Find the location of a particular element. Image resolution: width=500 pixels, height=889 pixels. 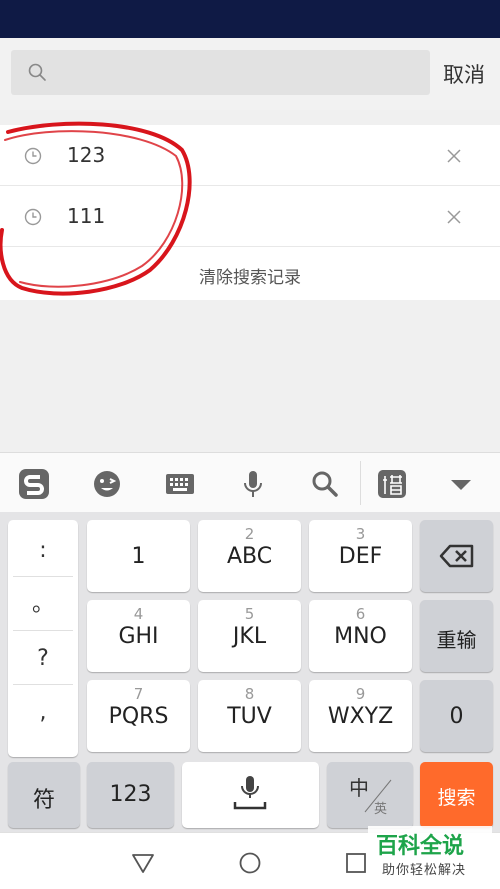

history-item-text: 123 is located at coordinates (86, 155).